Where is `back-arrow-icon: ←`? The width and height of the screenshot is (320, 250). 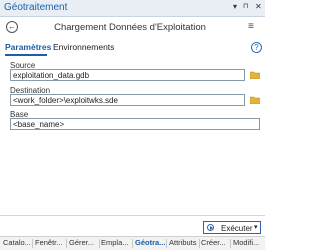 back-arrow-icon: ← is located at coordinates (12, 27).